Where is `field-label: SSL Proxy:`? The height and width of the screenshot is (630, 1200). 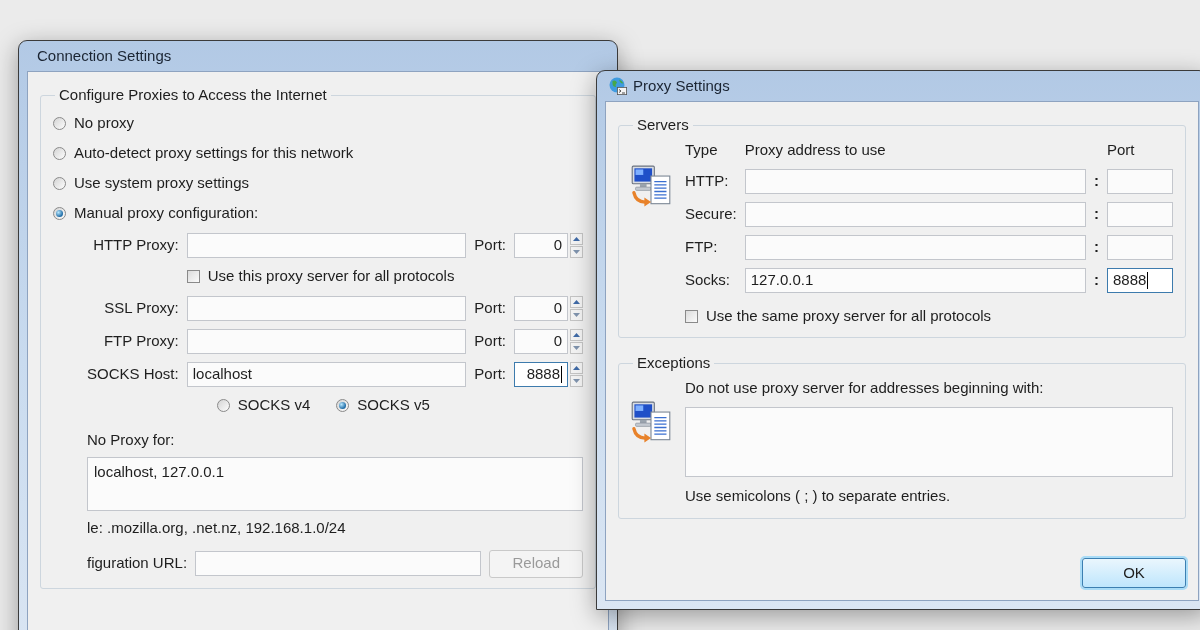
field-label: SSL Proxy: is located at coordinates (141, 307).